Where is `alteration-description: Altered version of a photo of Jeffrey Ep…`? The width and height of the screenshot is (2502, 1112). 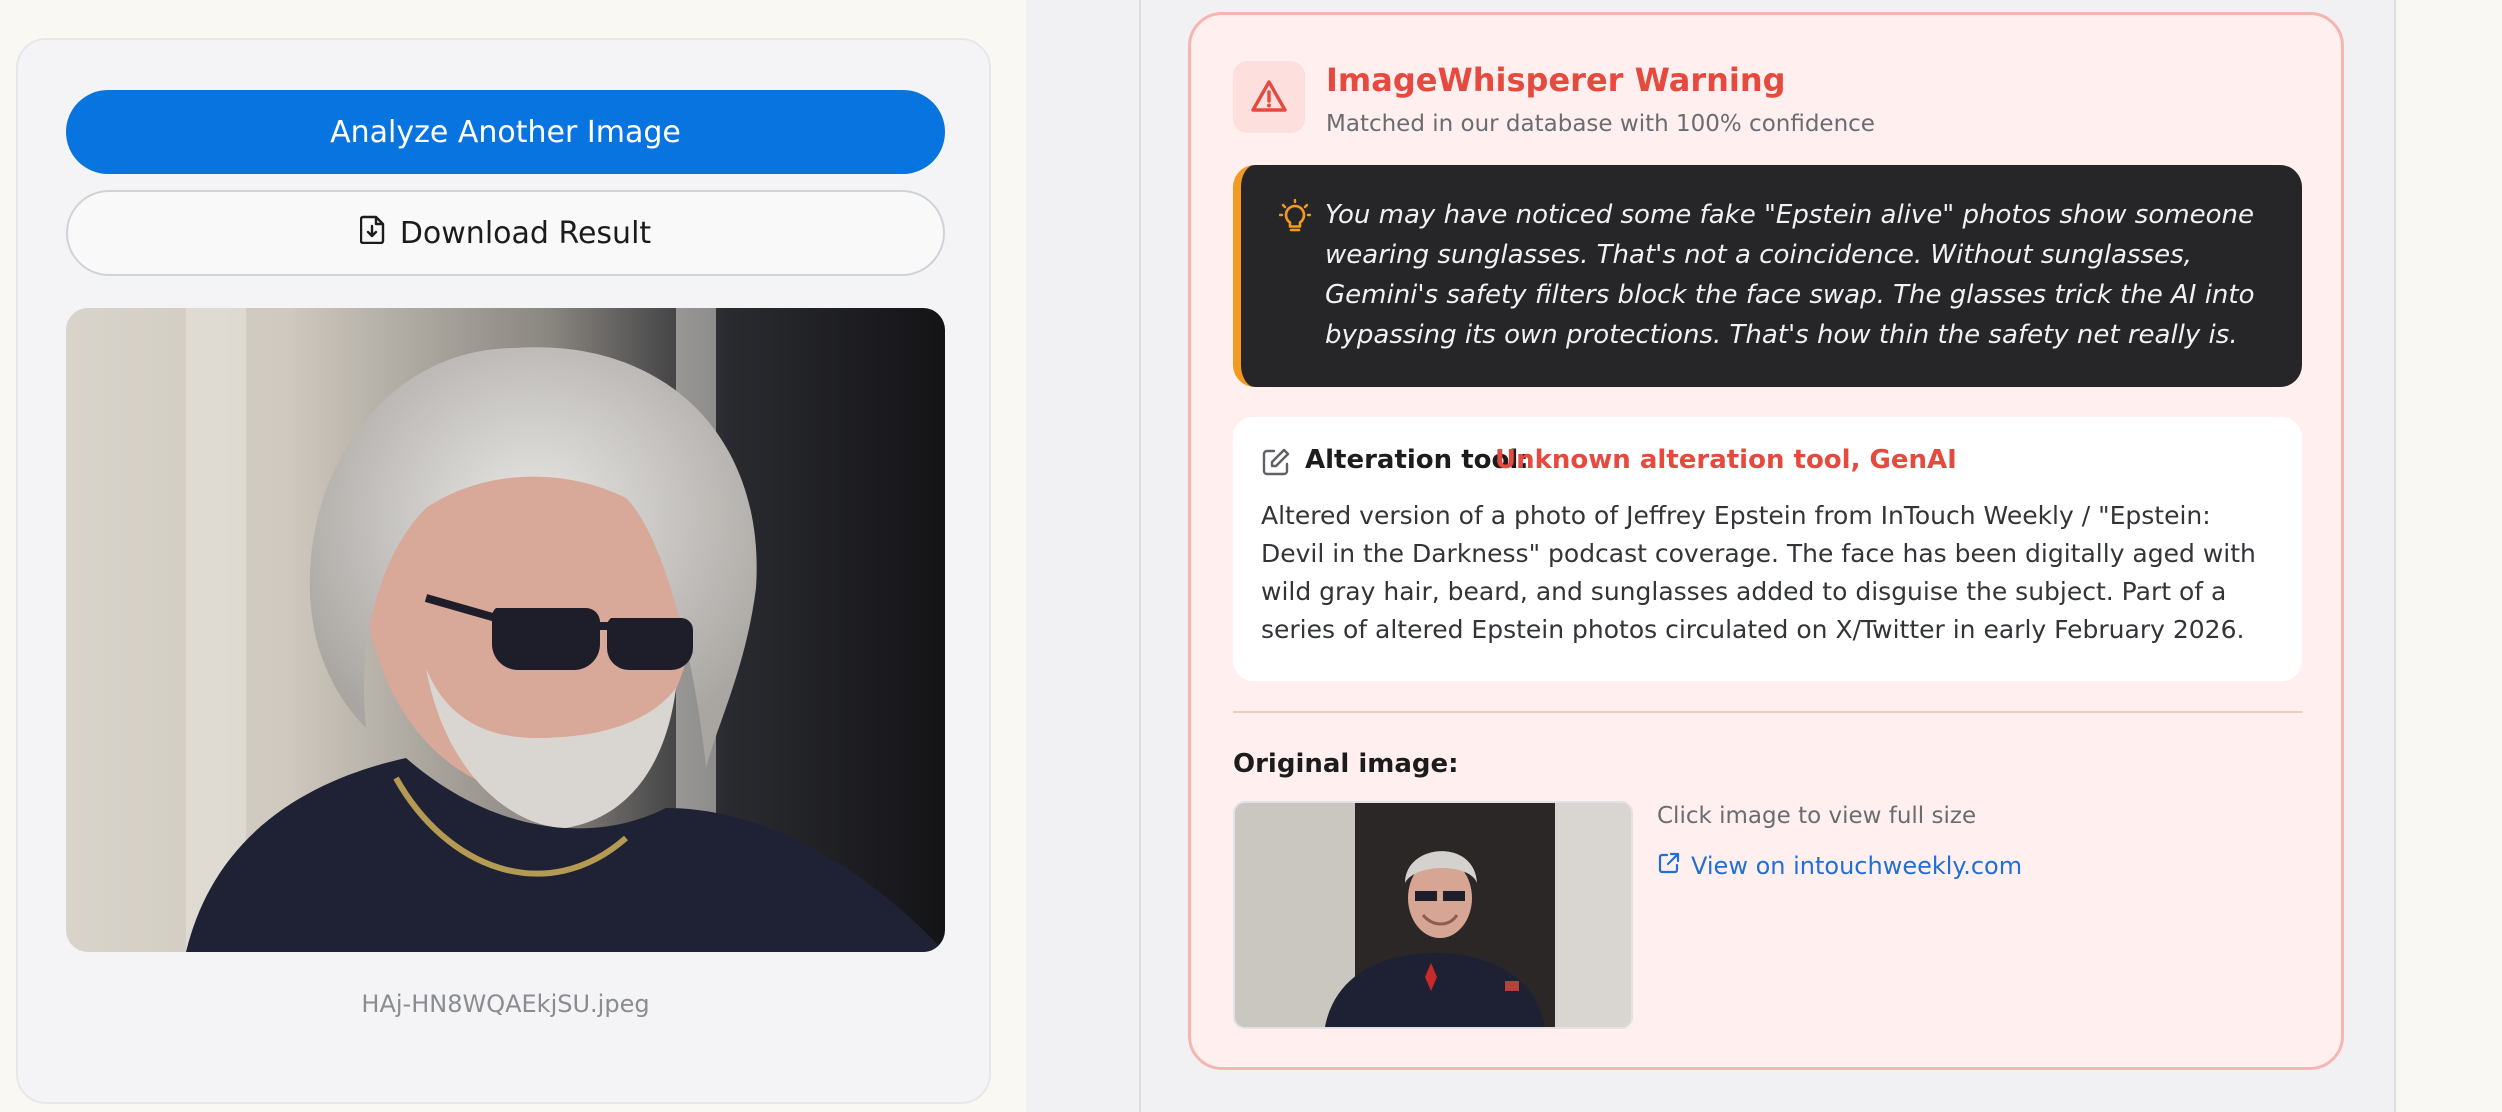 alteration-description: Altered version of a photo of Jeffrey Ep… is located at coordinates (1758, 572).